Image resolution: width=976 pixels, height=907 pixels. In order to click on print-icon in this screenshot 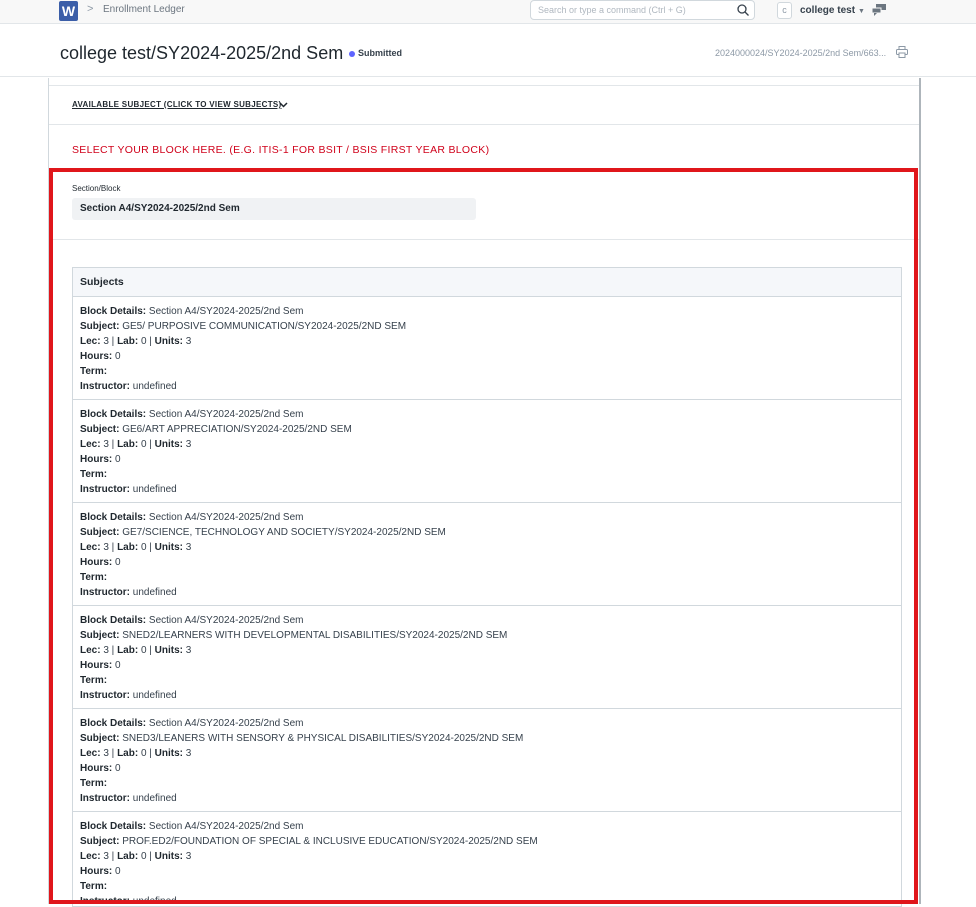, I will do `click(902, 52)`.